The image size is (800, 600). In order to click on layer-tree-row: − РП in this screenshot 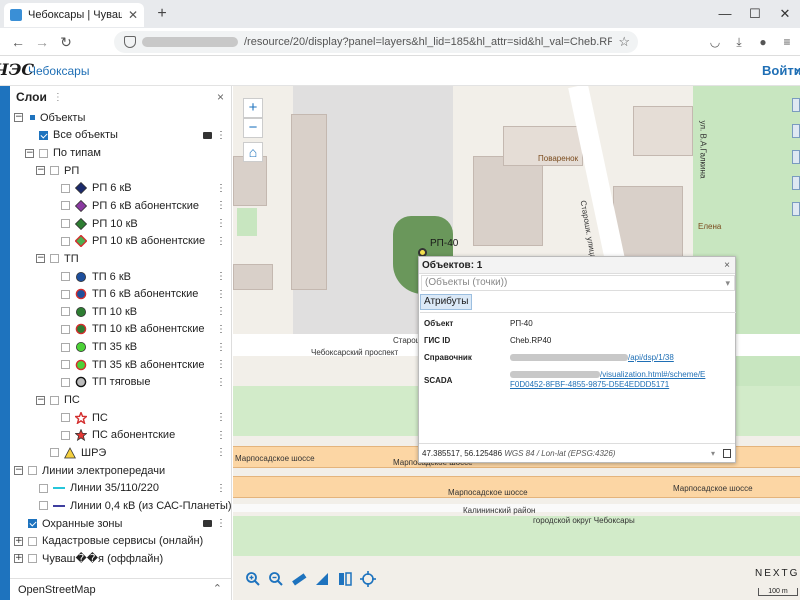, I will do `click(121, 171)`.